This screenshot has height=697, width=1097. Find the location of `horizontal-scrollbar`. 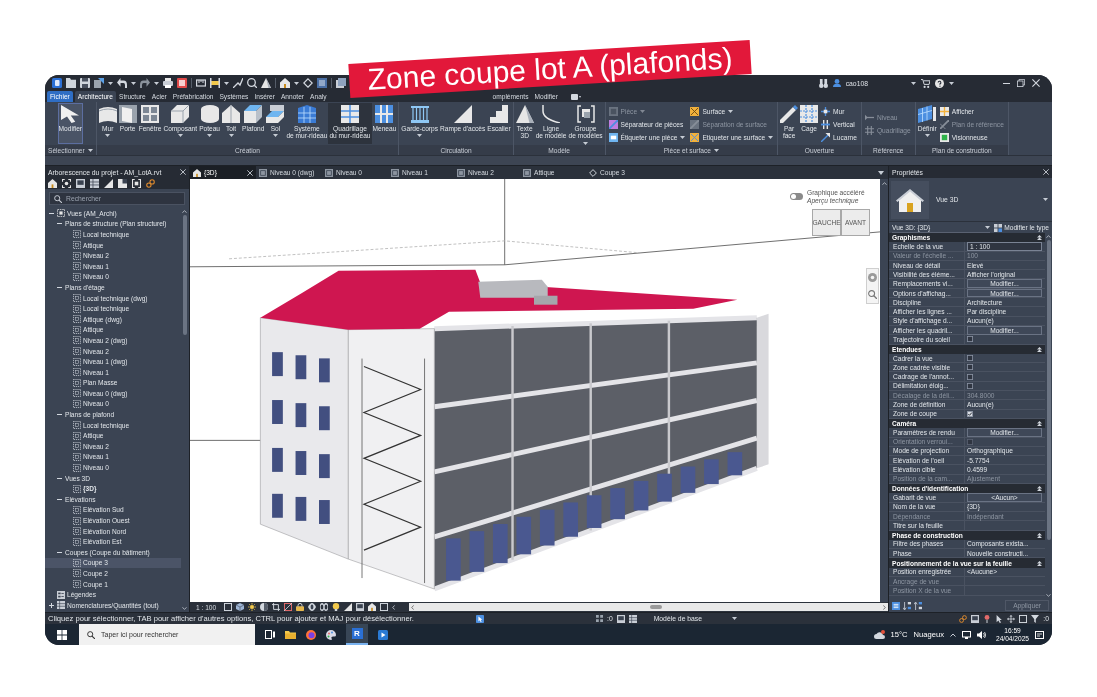

horizontal-scrollbar is located at coordinates (648, 607).